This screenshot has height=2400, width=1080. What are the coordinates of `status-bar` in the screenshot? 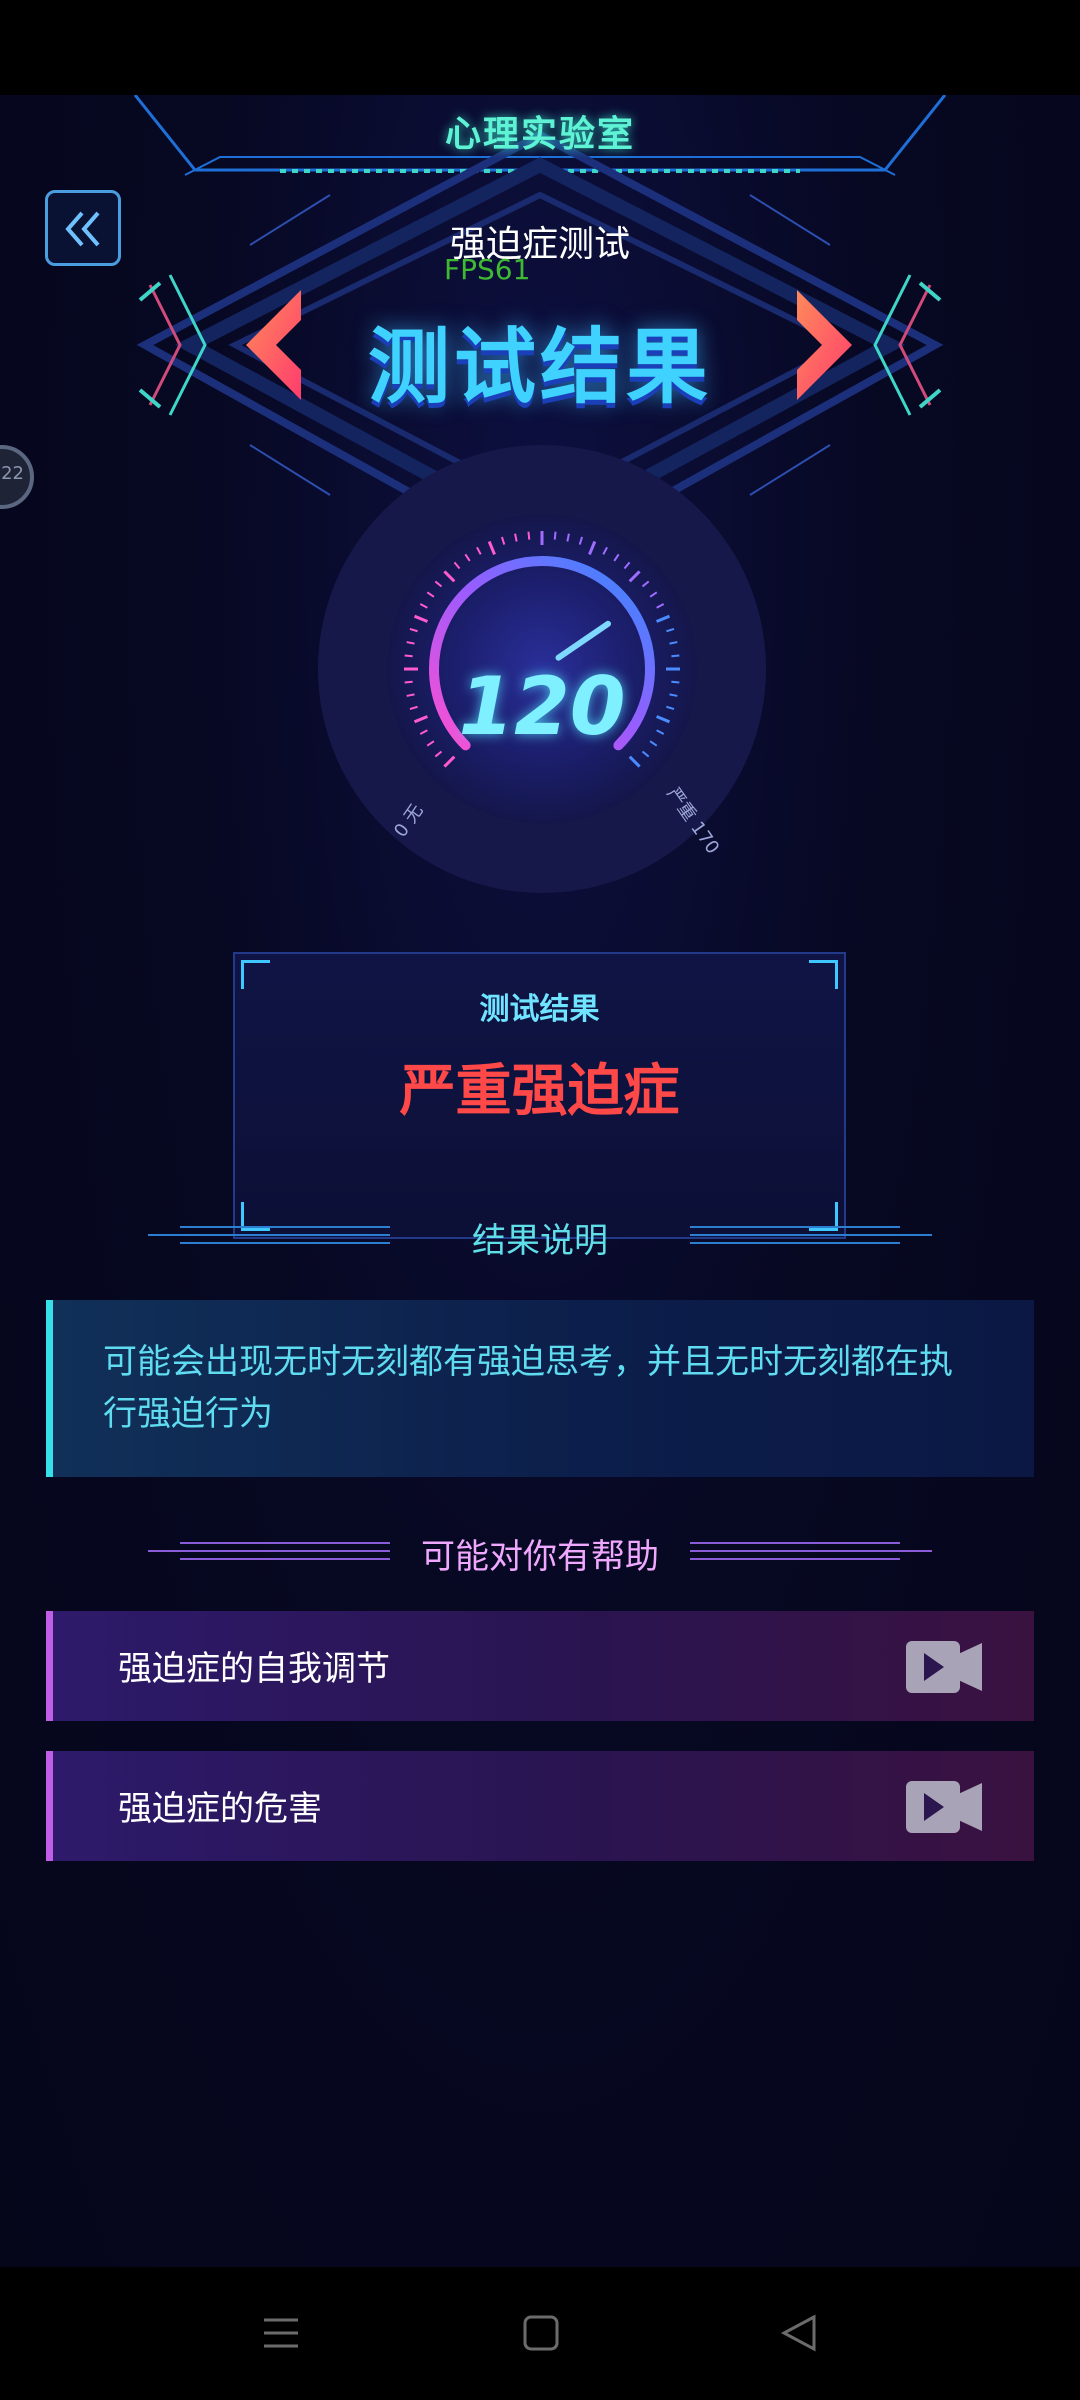 It's located at (540, 47).